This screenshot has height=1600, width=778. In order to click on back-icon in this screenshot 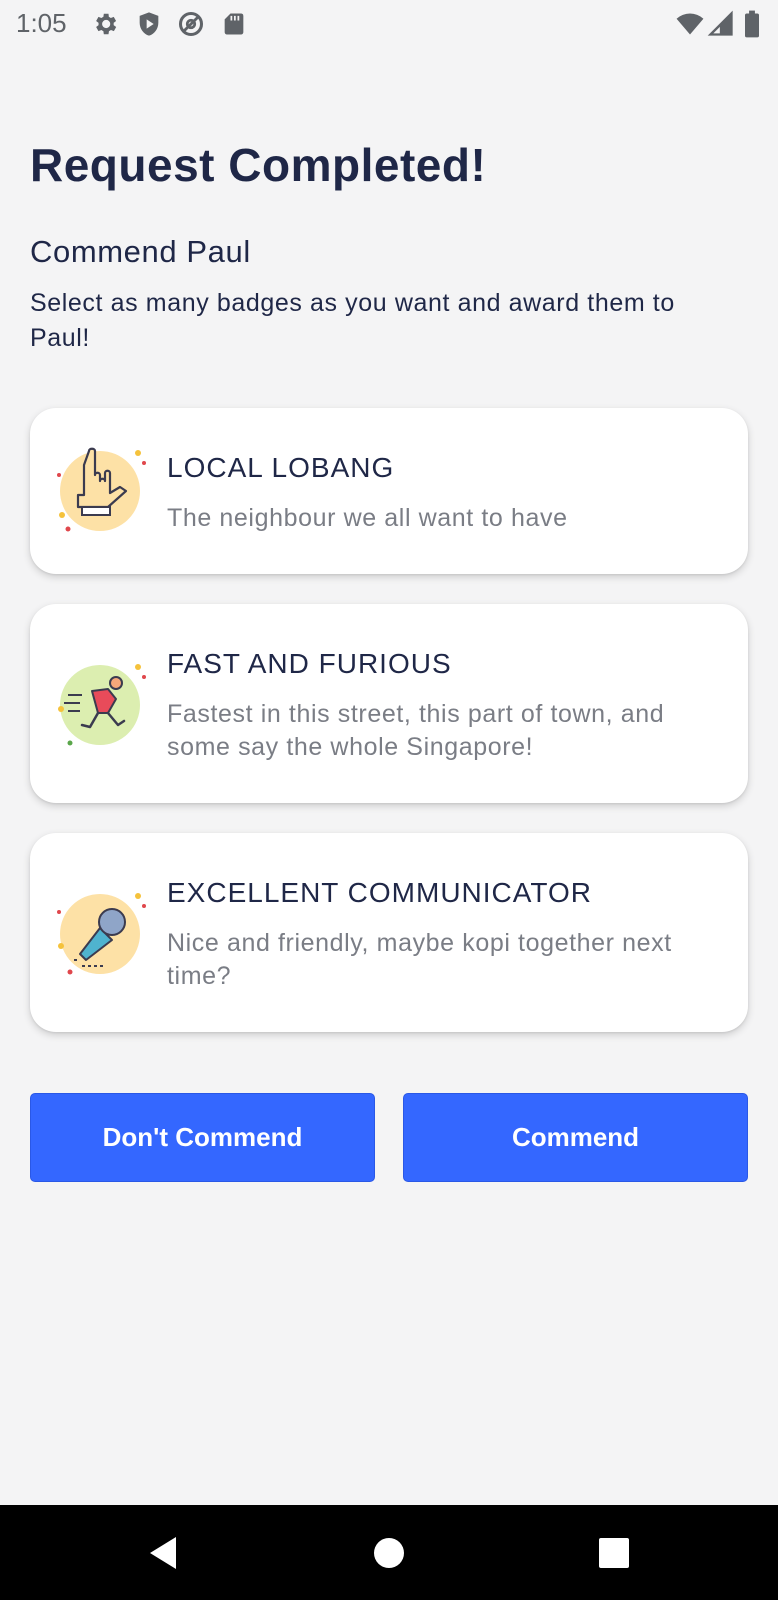, I will do `click(164, 1553)`.